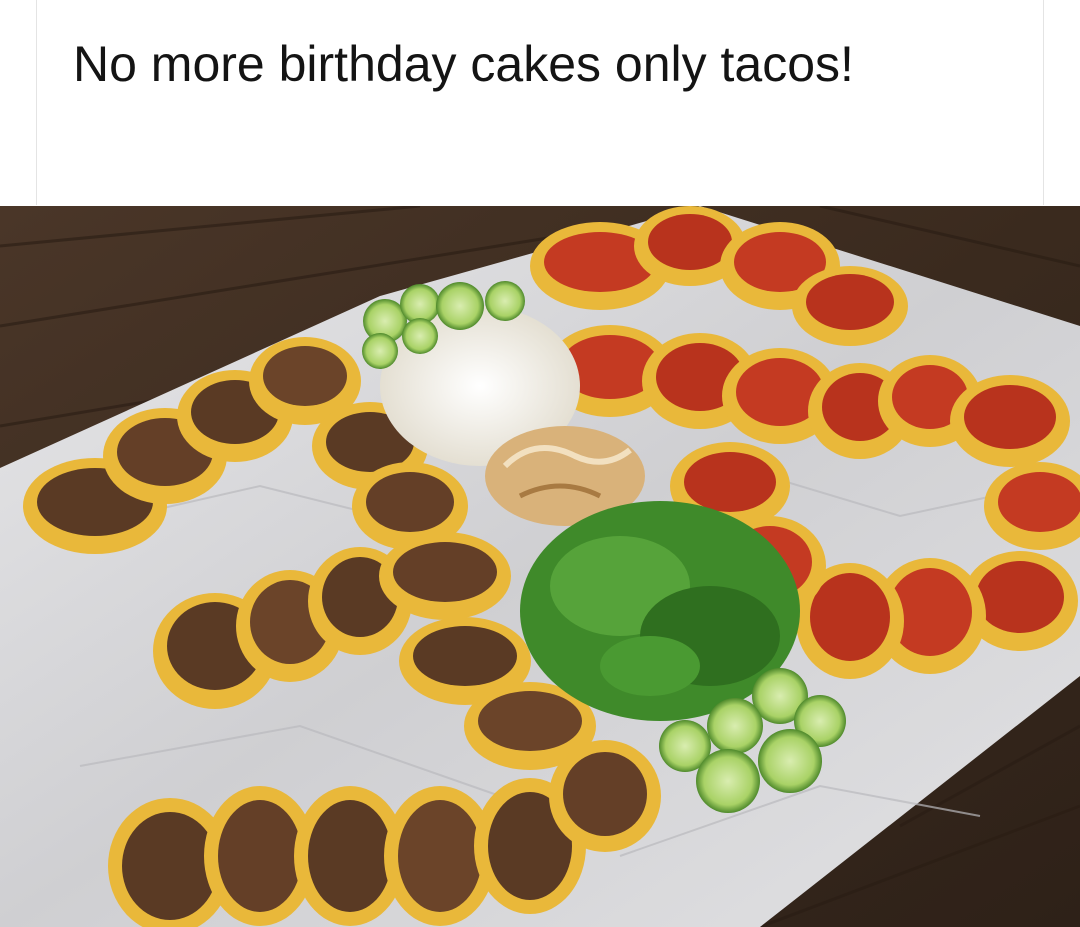  What do you see at coordinates (463, 64) in the screenshot?
I see `post-caption: No more birthday cakes only tacos!` at bounding box center [463, 64].